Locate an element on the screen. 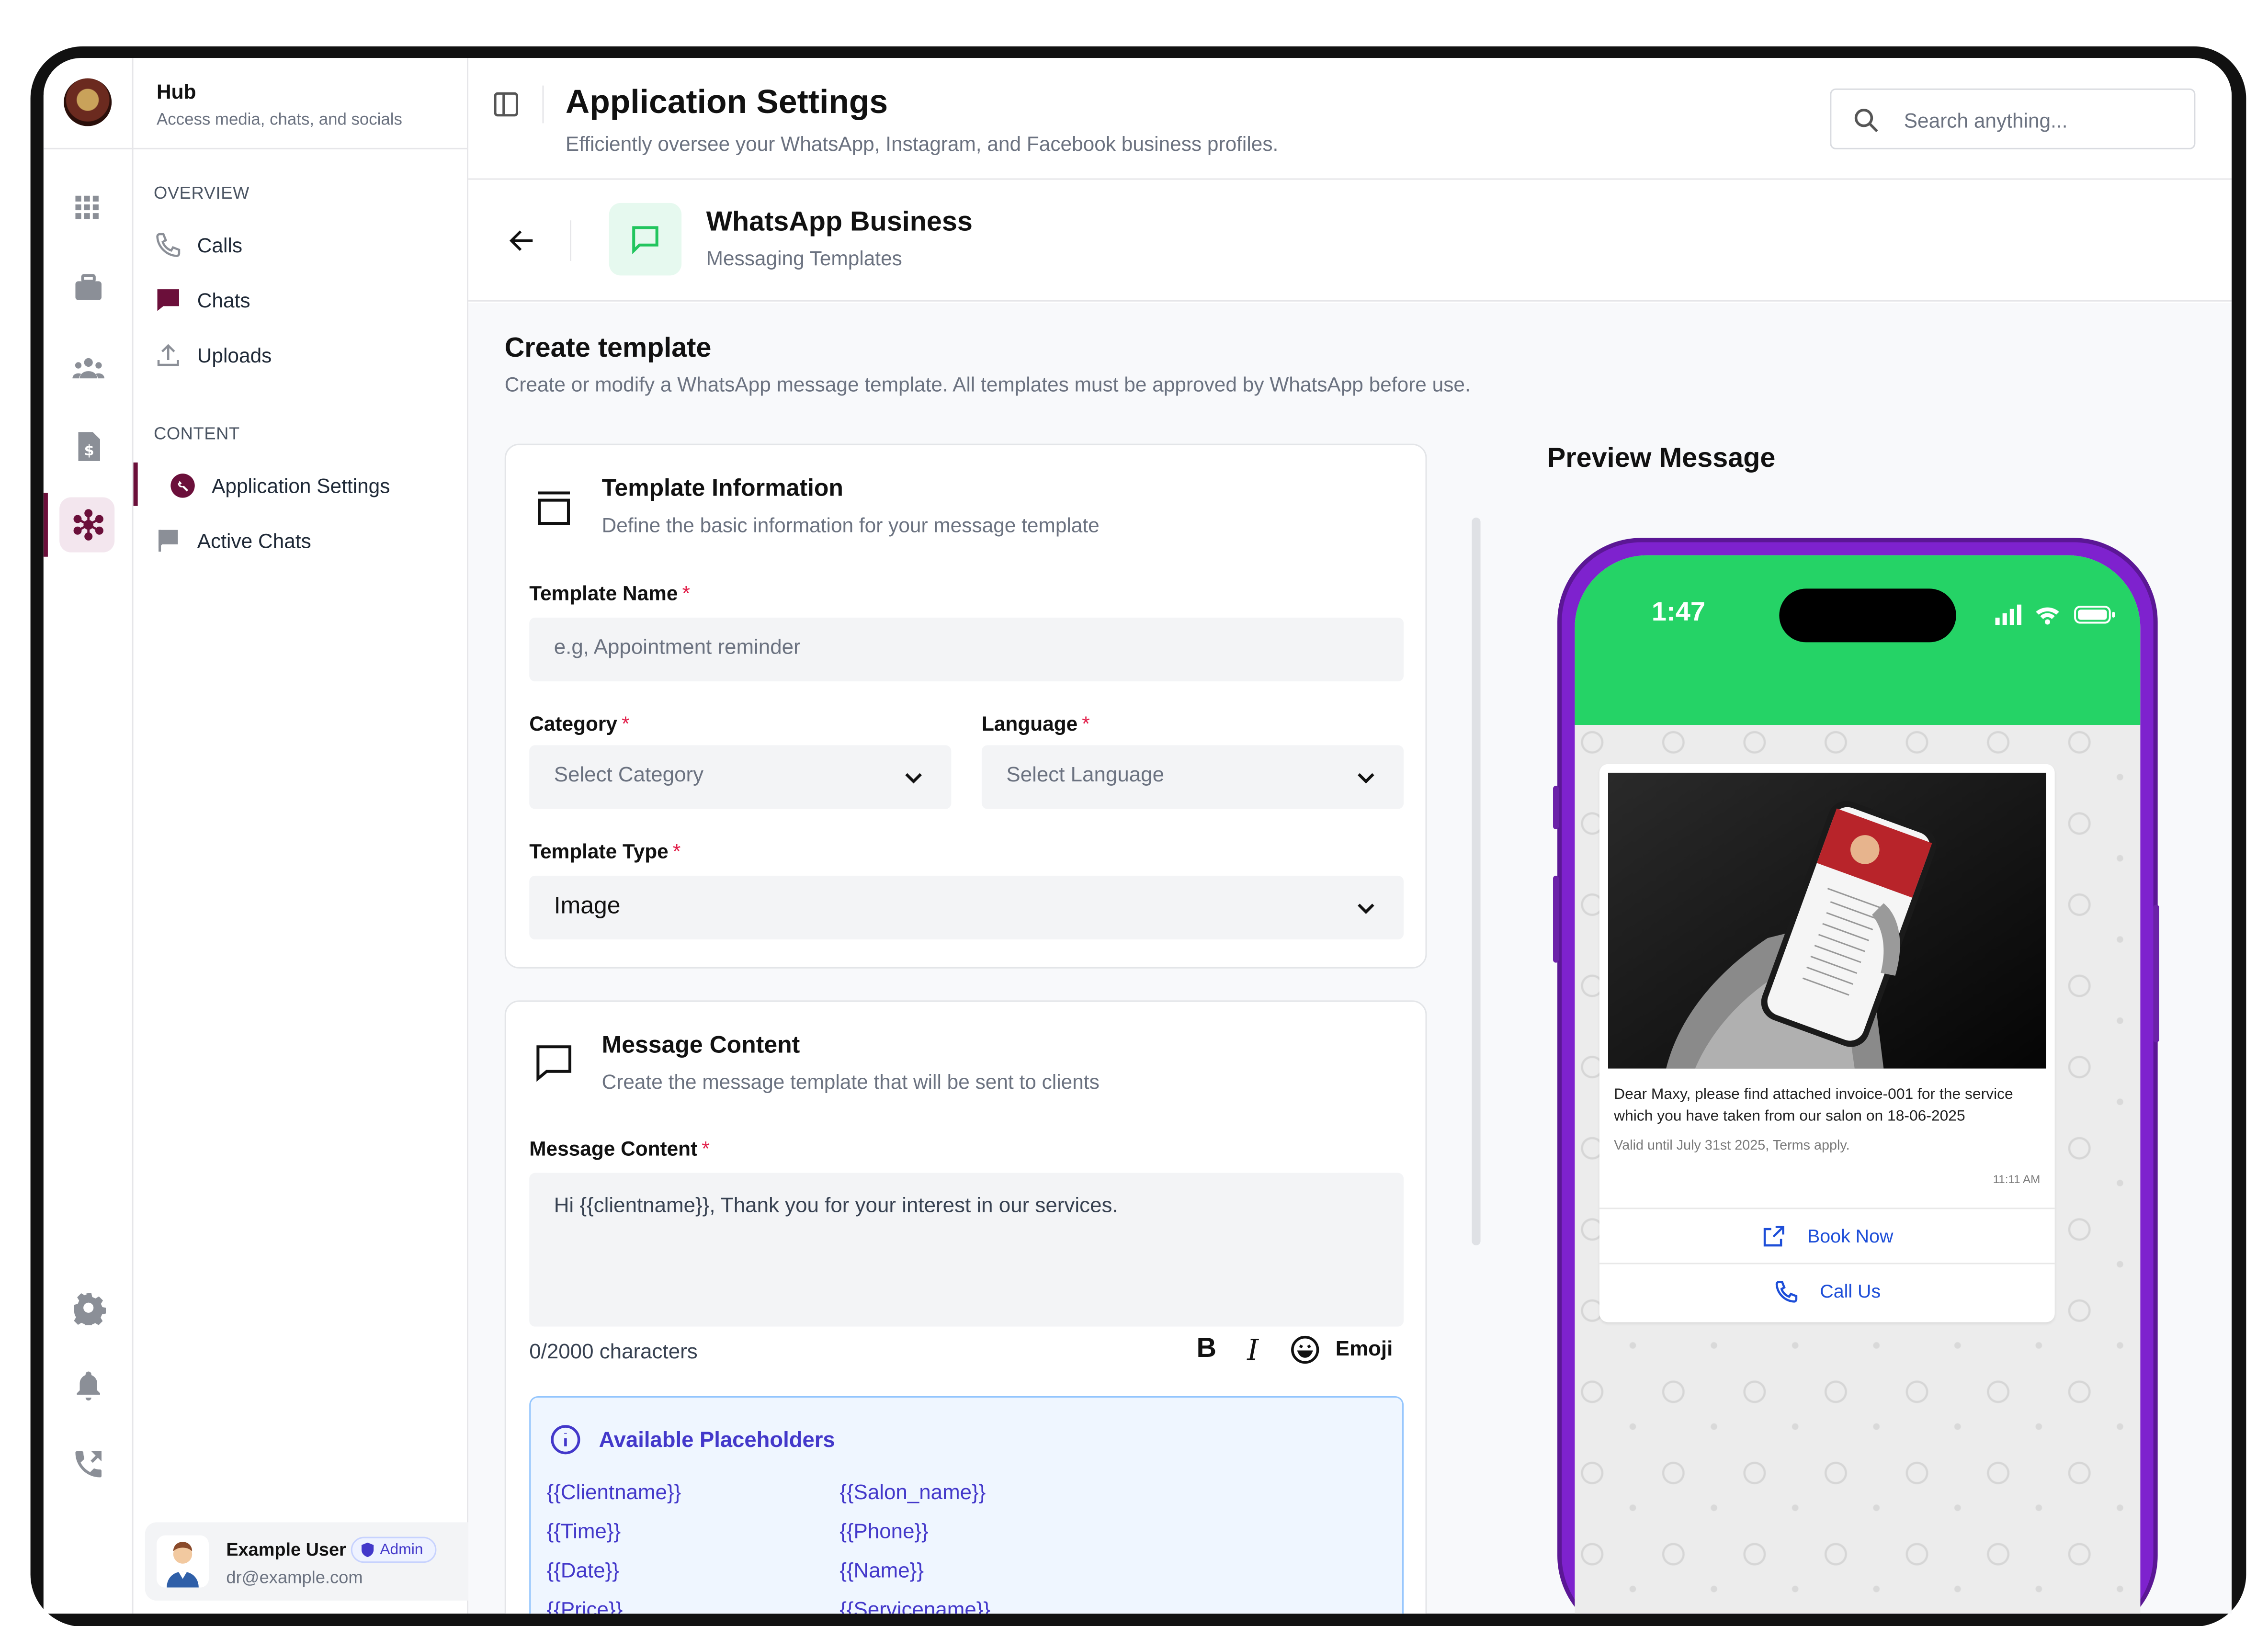 This screenshot has height=1626, width=2268. scrollbar is located at coordinates (1476, 882).